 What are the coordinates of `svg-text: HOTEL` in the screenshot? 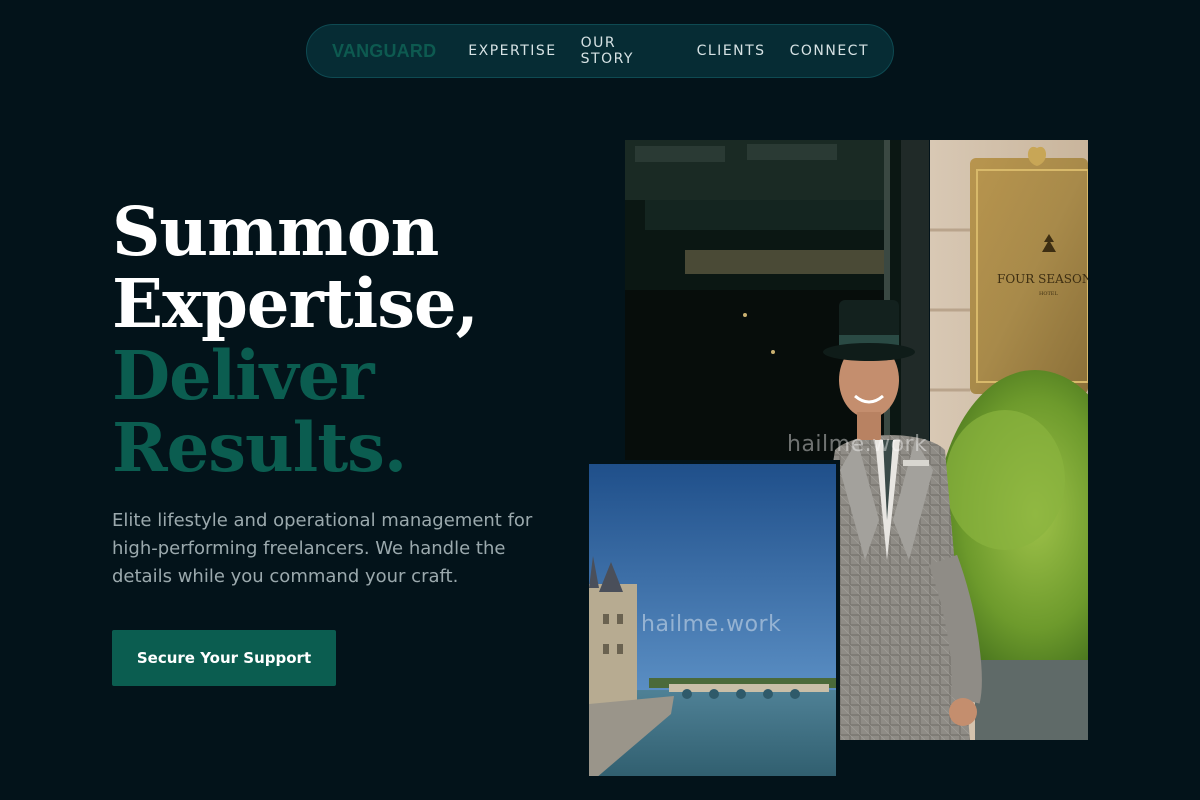 It's located at (1048, 294).